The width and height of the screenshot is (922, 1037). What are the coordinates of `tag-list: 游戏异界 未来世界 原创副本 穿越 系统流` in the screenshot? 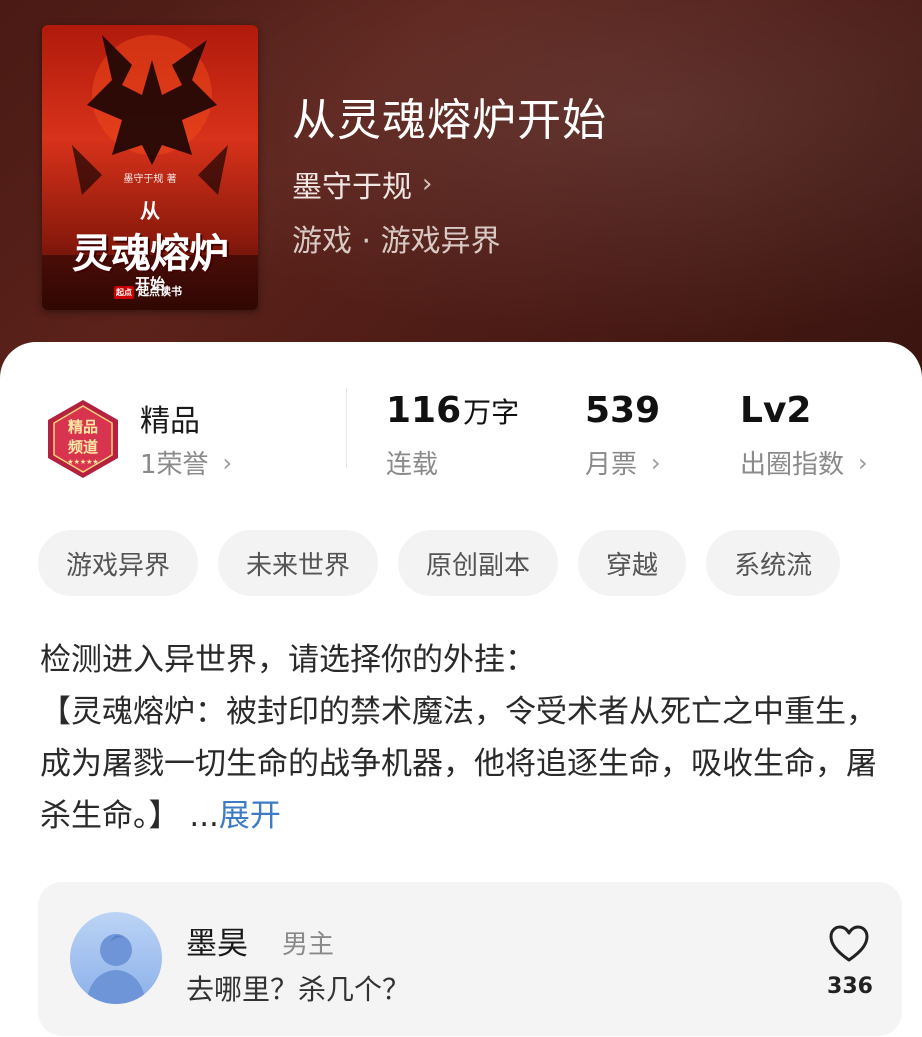 It's located at (439, 563).